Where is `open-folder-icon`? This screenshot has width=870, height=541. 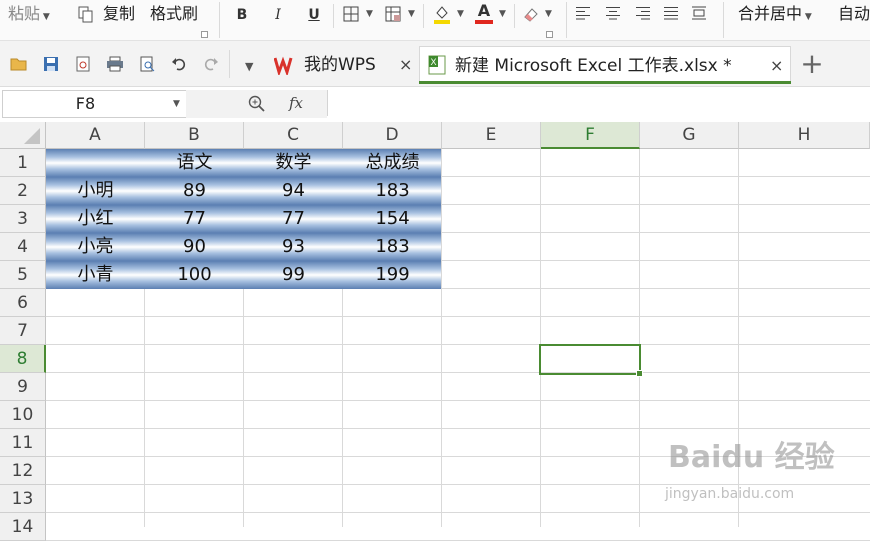 open-folder-icon is located at coordinates (19, 65).